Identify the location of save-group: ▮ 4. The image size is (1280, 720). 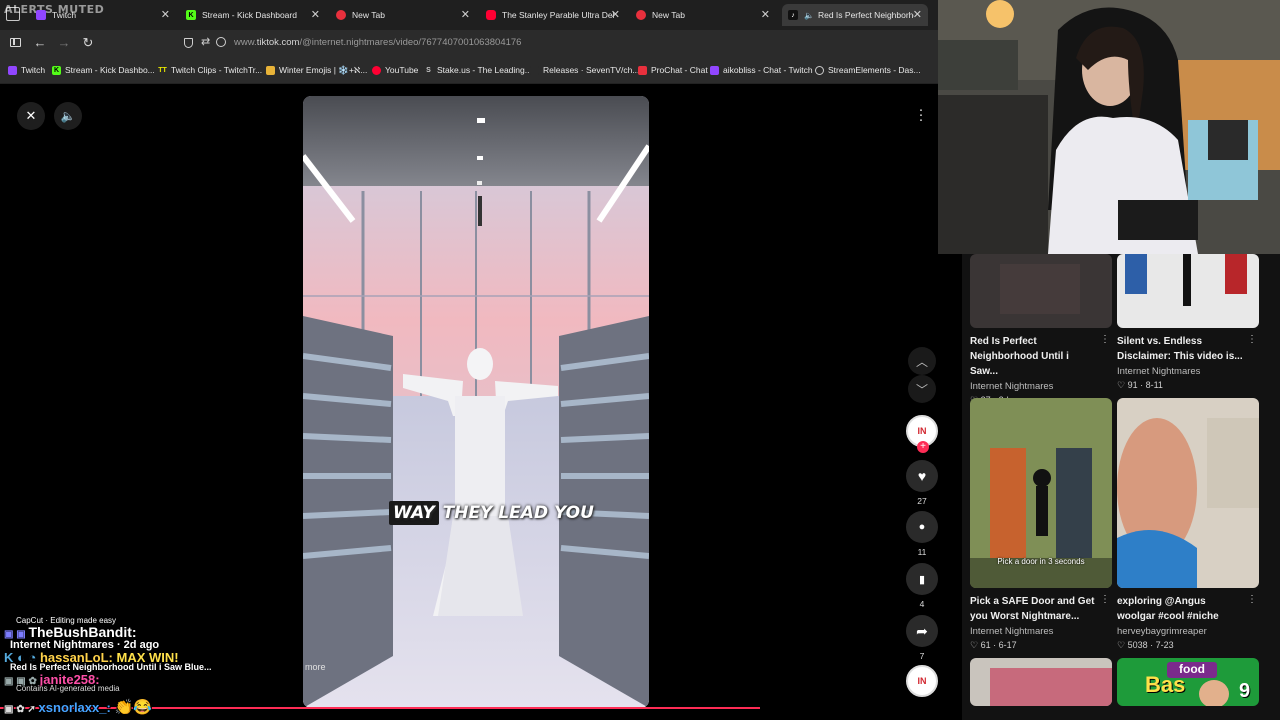
(922, 586).